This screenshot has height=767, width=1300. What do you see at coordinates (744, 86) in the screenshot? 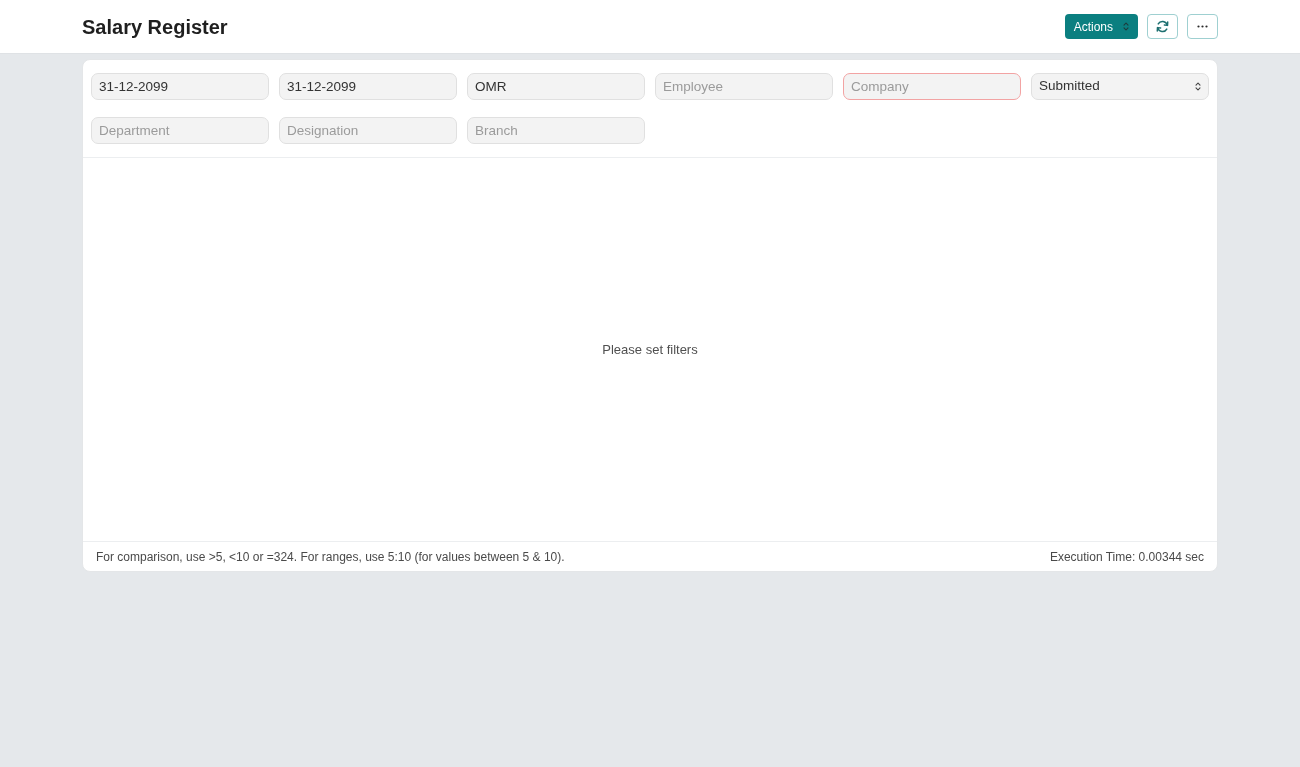
I see `input-field: Employee` at bounding box center [744, 86].